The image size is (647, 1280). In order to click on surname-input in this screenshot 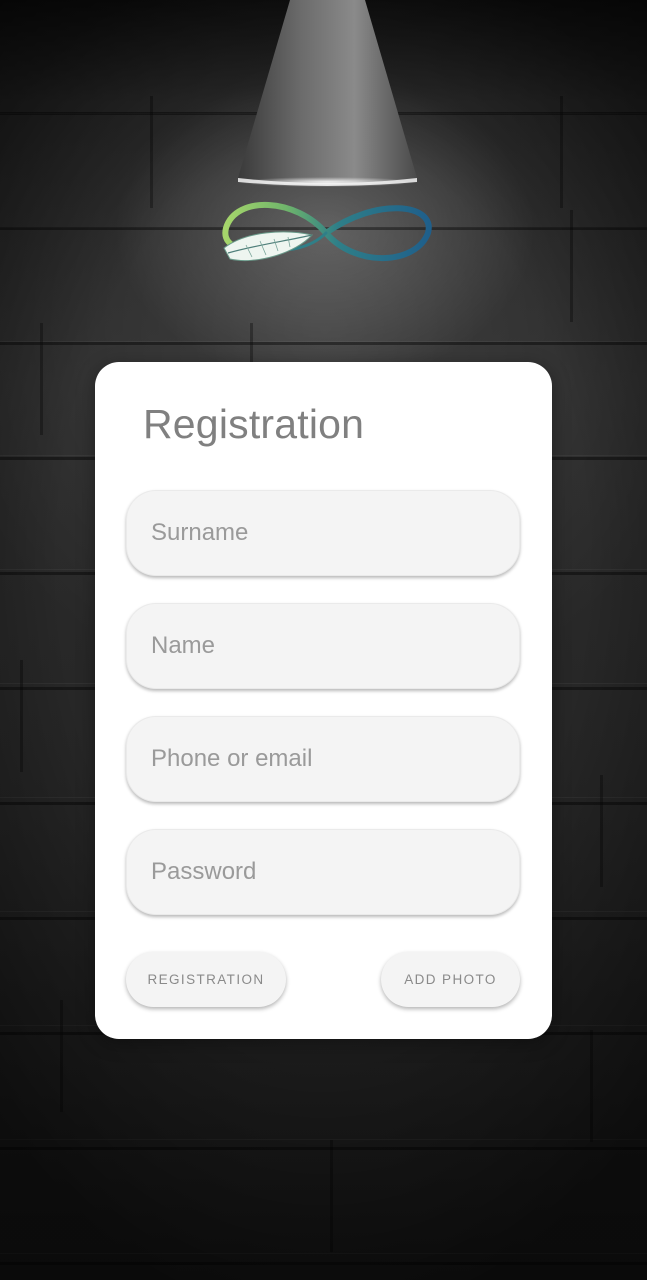, I will do `click(323, 533)`.